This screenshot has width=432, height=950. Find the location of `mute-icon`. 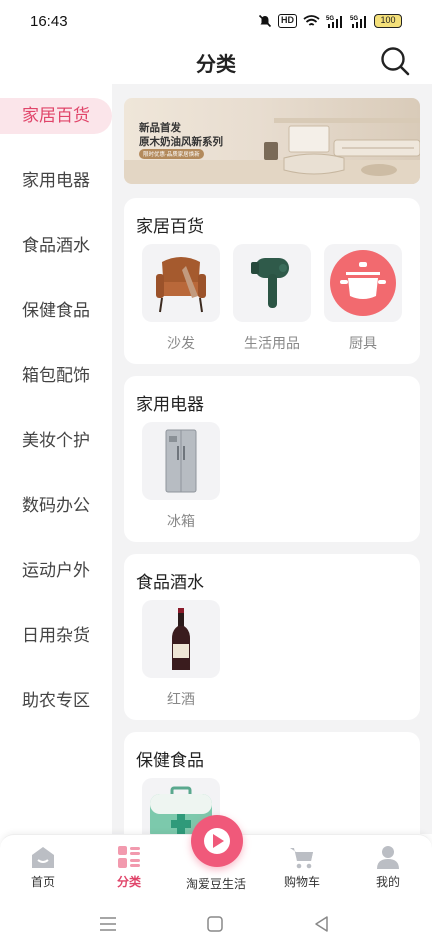

mute-icon is located at coordinates (265, 21).